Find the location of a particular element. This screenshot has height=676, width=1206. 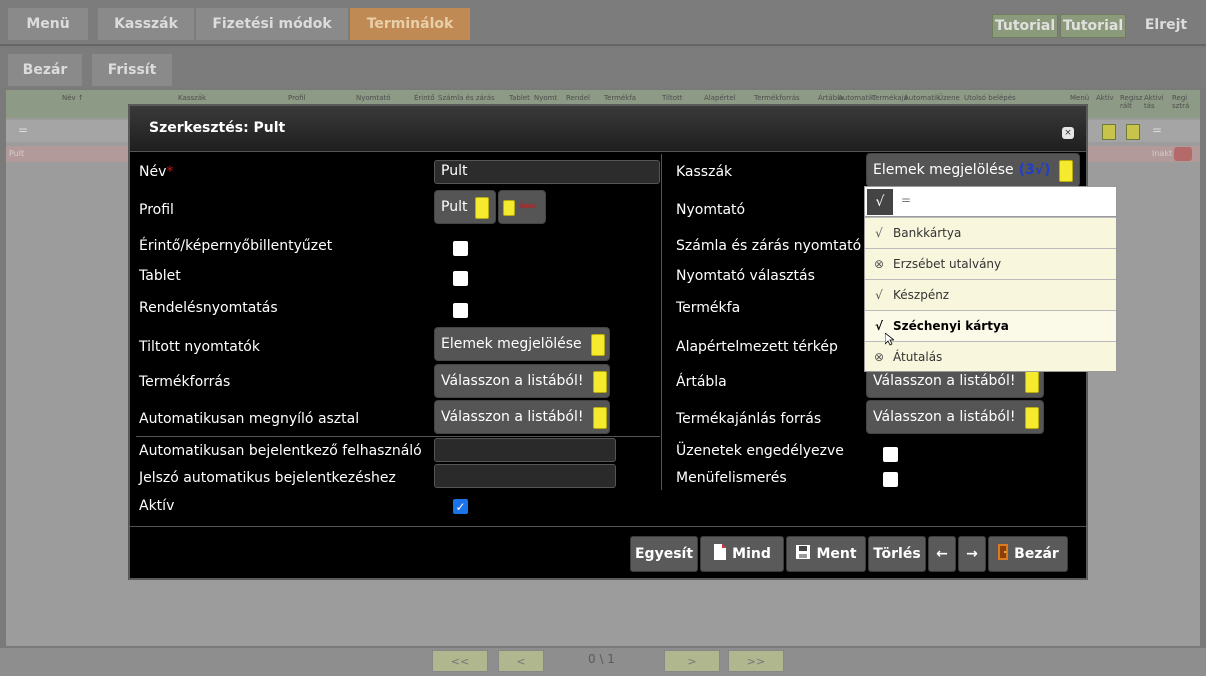

pager-next-button: > is located at coordinates (692, 661).